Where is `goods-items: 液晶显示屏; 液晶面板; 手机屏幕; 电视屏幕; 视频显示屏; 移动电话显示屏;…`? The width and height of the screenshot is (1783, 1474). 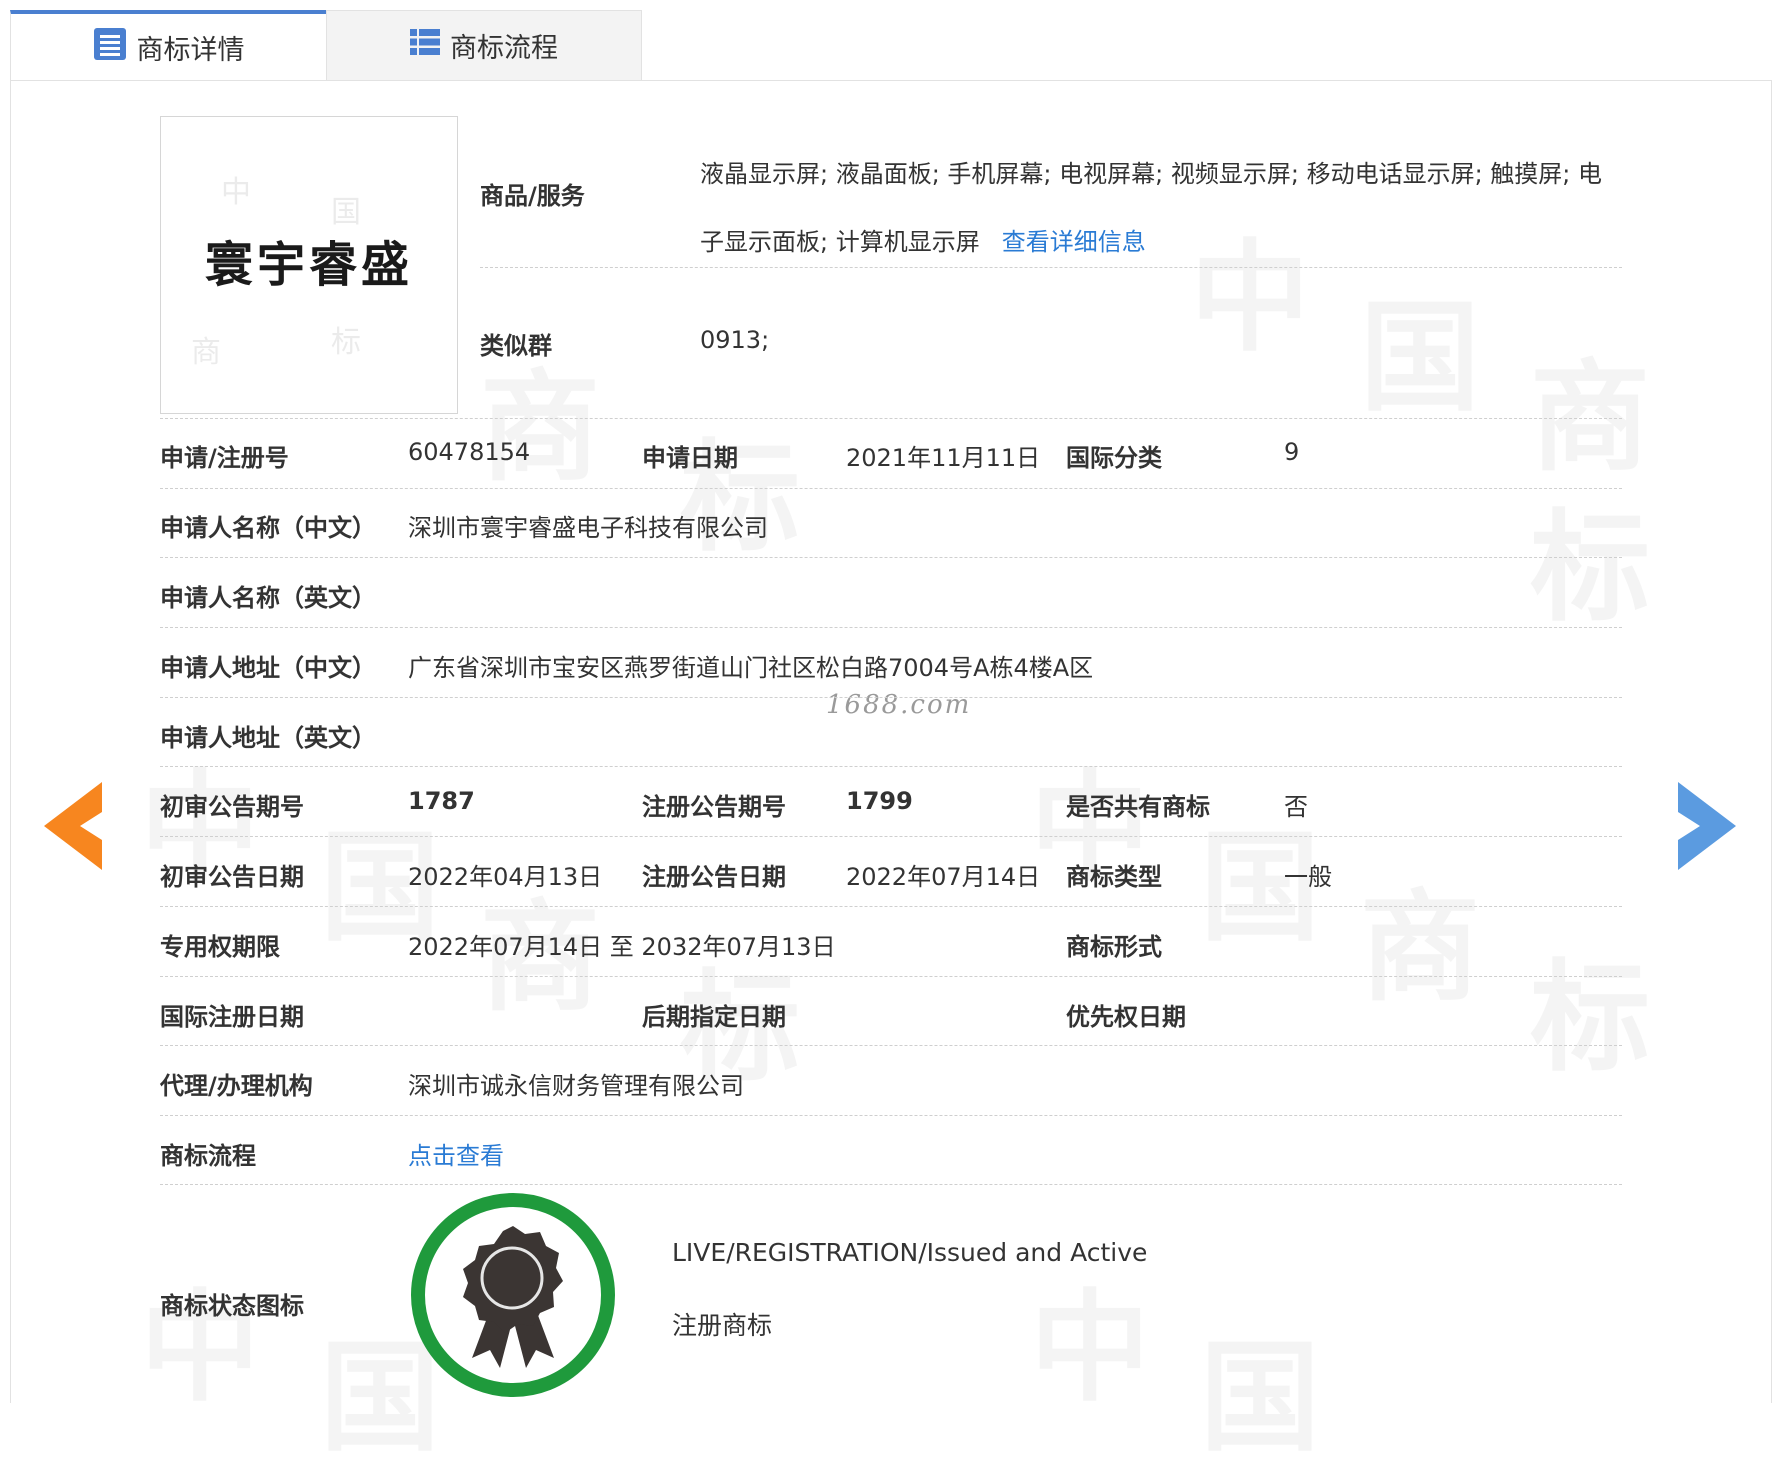
goods-items: 液晶显示屏; 液晶面板; 手机屏幕; 电视屏幕; 视频显示屏; 移动电话显示屏;… is located at coordinates (1151, 208).